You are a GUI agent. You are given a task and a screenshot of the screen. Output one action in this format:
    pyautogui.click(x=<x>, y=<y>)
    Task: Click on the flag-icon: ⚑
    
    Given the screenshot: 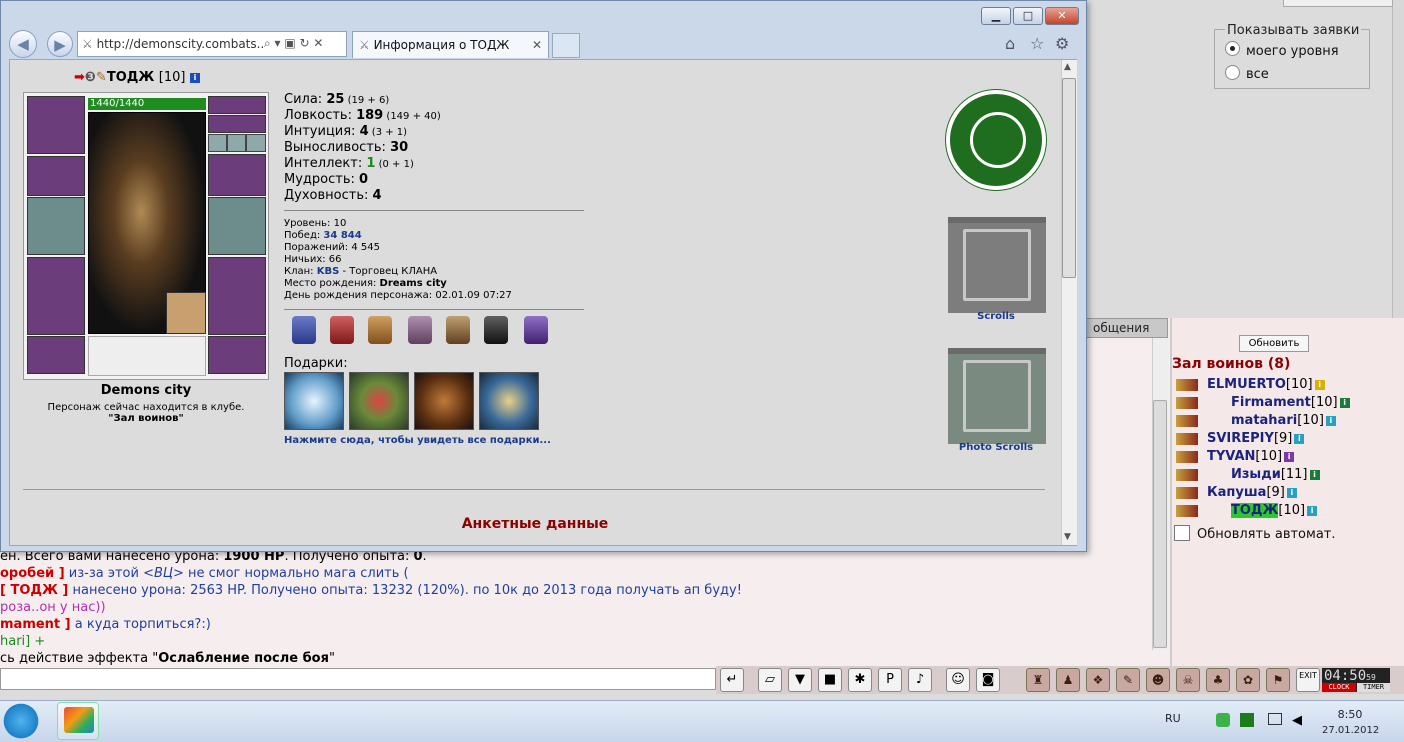 What is the action you would take?
    pyautogui.click(x=1278, y=680)
    